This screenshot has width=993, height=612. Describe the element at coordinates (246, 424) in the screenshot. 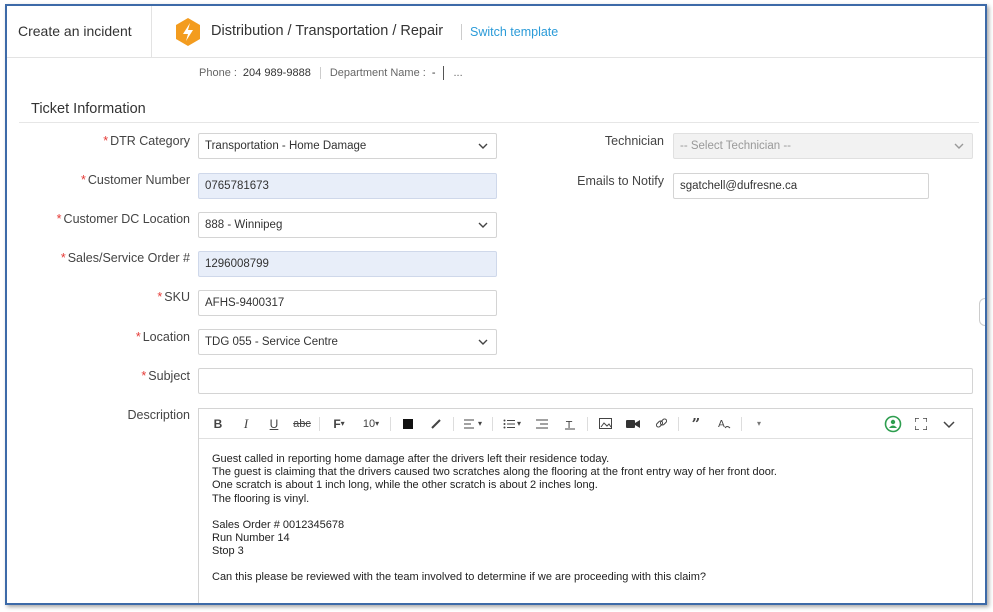

I see `italic-button: I` at that location.